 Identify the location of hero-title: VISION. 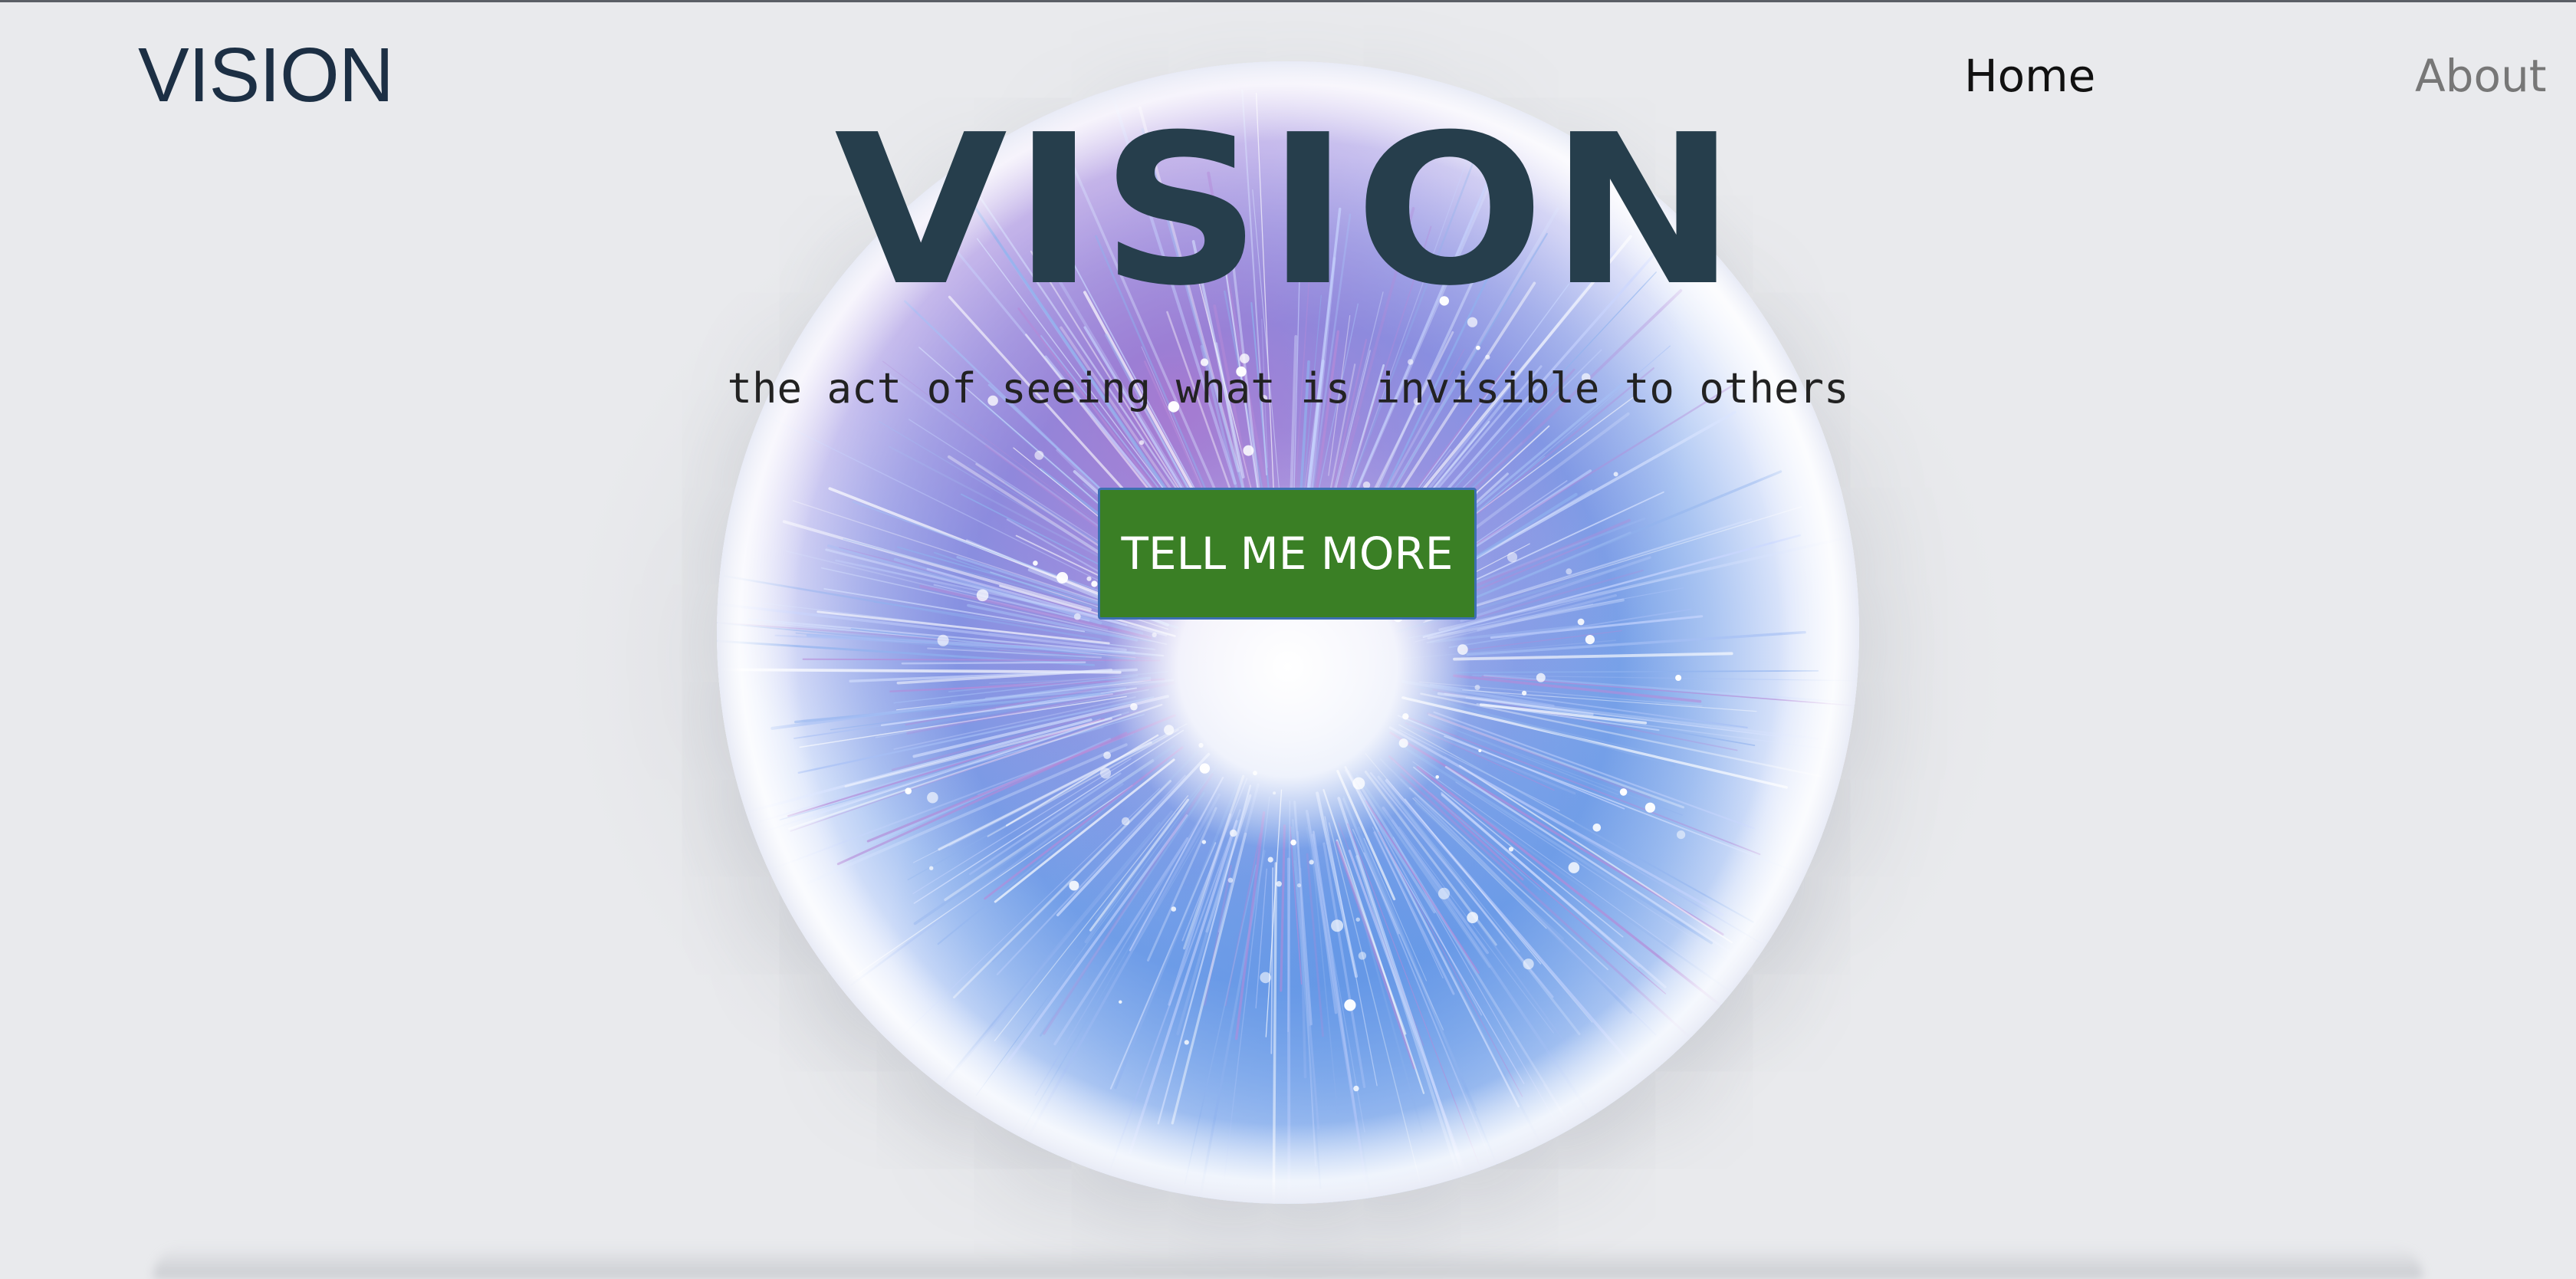
(1288, 210).